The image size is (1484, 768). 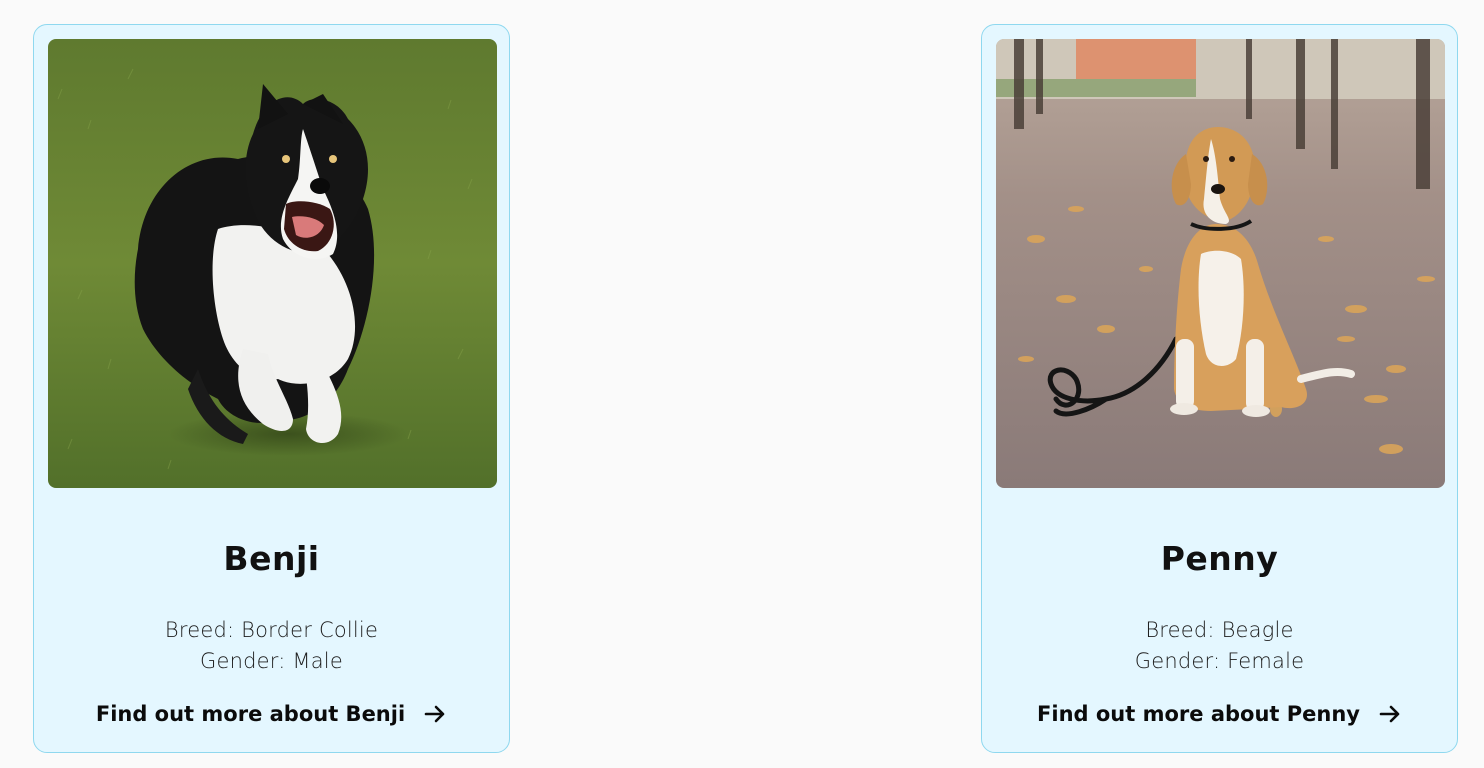 What do you see at coordinates (250, 714) in the screenshot?
I see `find-out-more-label: Find out more about Benji` at bounding box center [250, 714].